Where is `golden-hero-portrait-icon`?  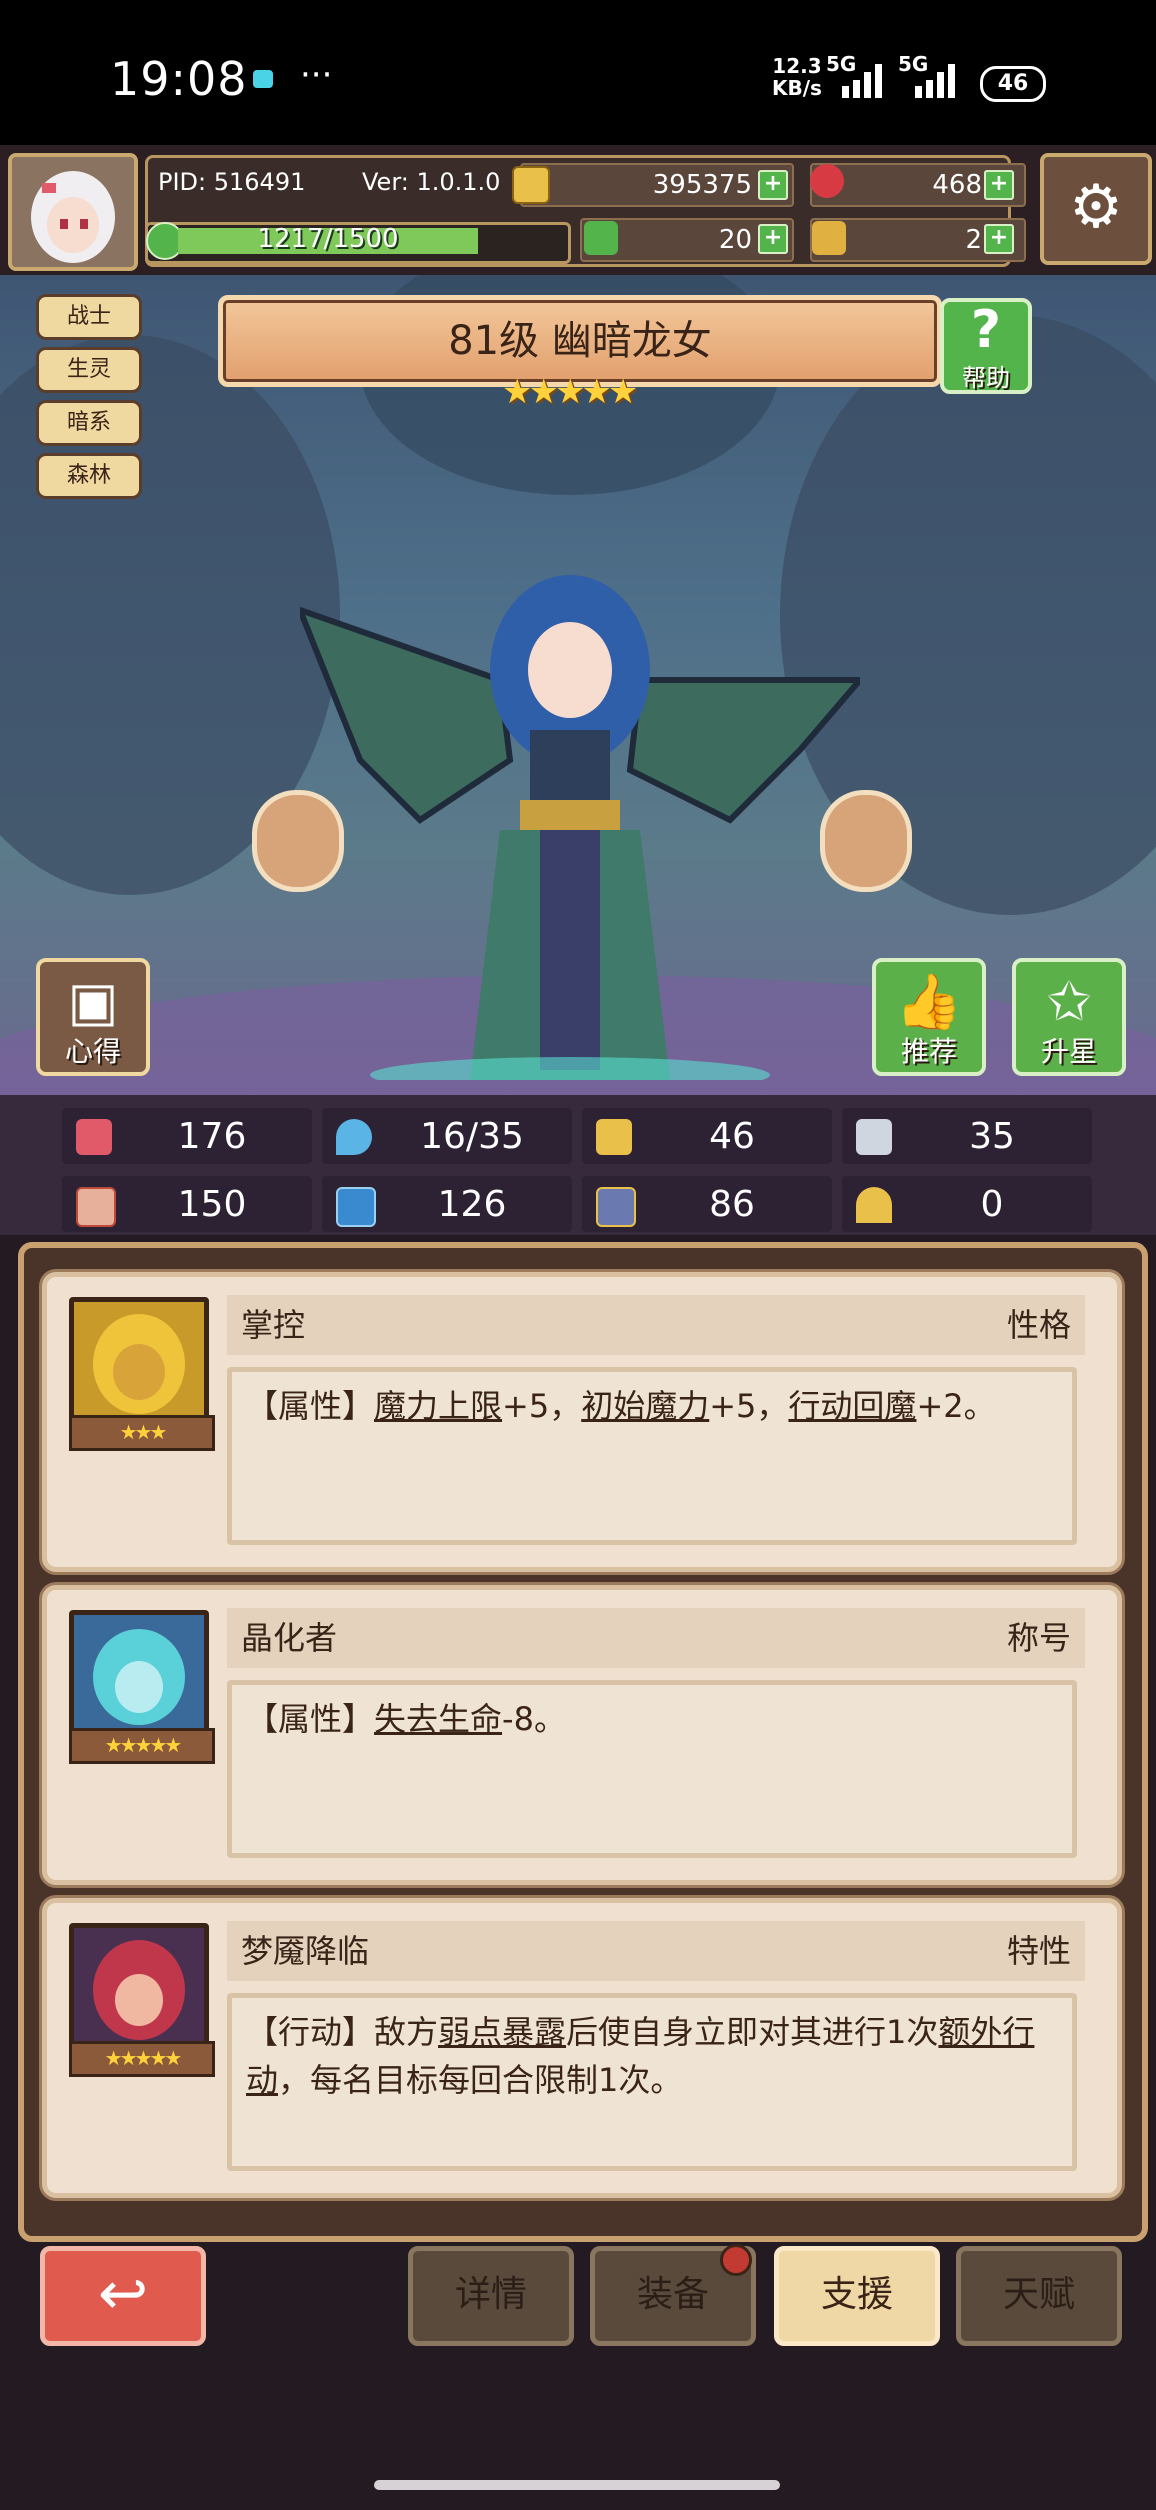 golden-hero-portrait-icon is located at coordinates (139, 1364).